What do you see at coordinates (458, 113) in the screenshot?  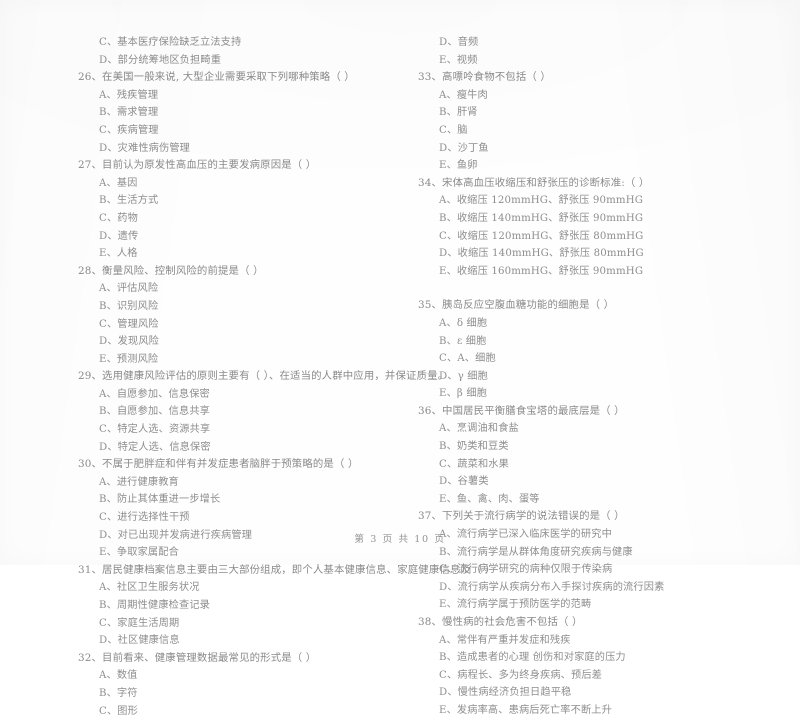 I see `answer-option: B、肝肾` at bounding box center [458, 113].